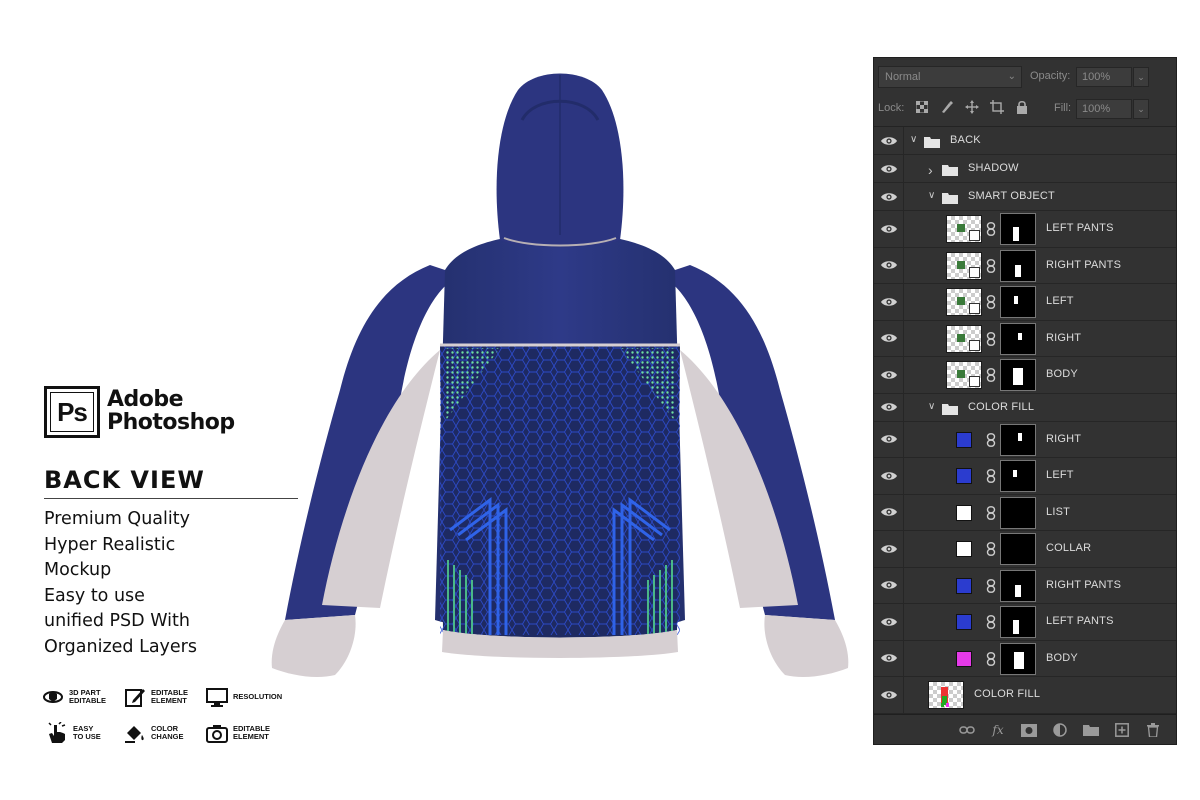 Image resolution: width=1200 pixels, height=800 pixels. I want to click on fill-dropdown-icon: ⌄, so click(1141, 109).